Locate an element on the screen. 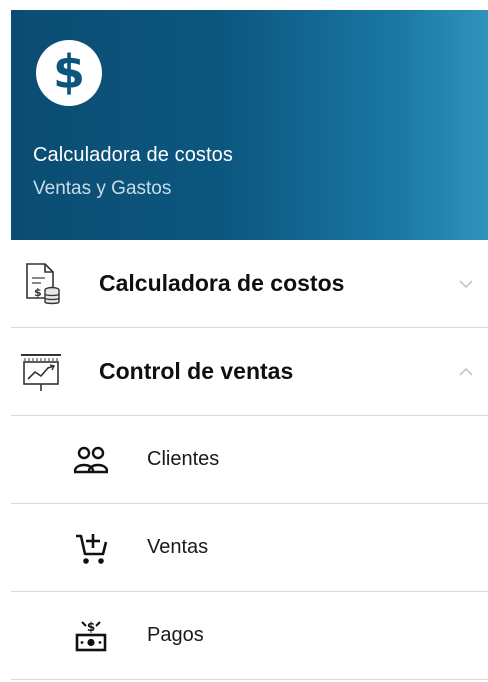 This screenshot has height=682, width=488. cost-document-coins-icon: $ is located at coordinates (41, 284).